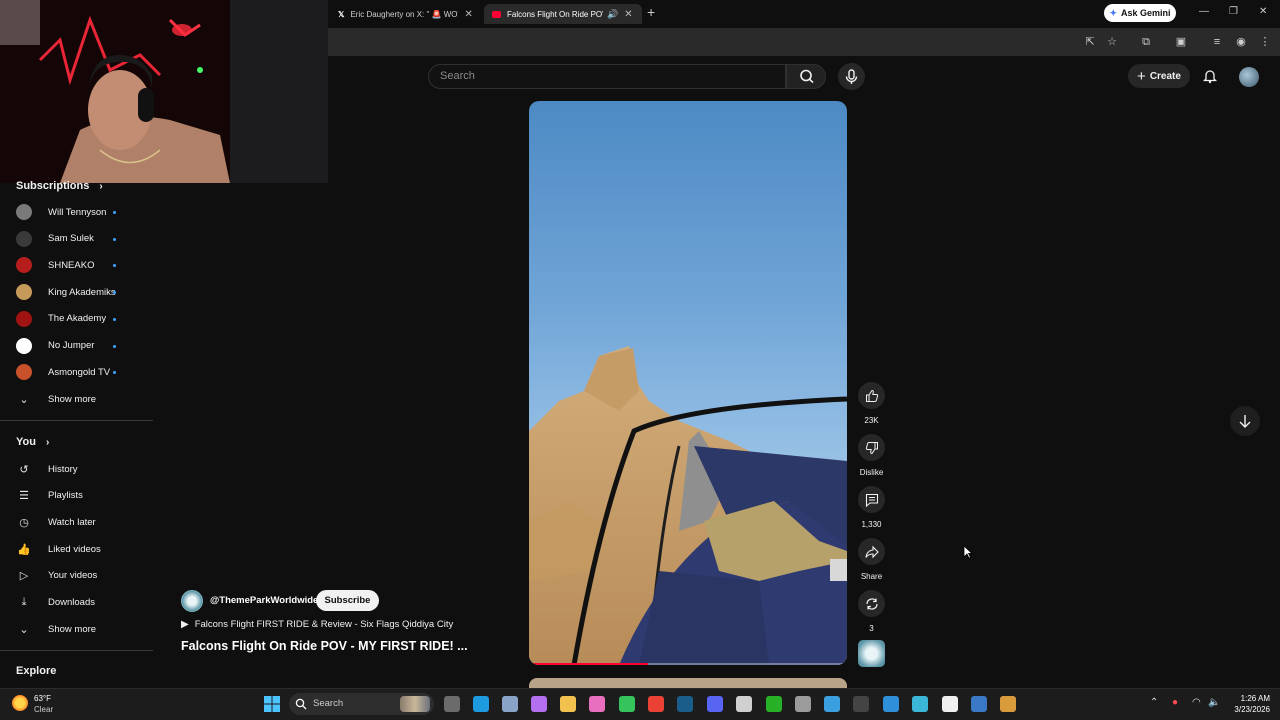 The image size is (1280, 720). I want to click on weather-widget: 63°F Clear, so click(43, 704).